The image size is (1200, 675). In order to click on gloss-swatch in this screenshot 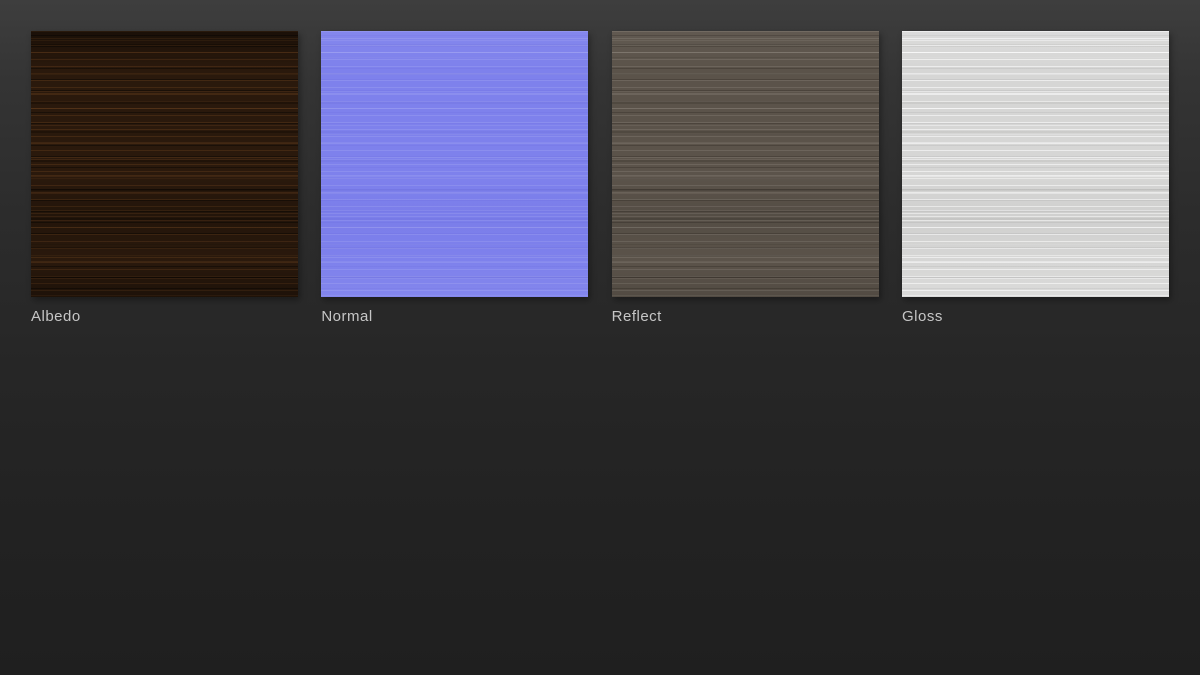, I will do `click(1035, 164)`.